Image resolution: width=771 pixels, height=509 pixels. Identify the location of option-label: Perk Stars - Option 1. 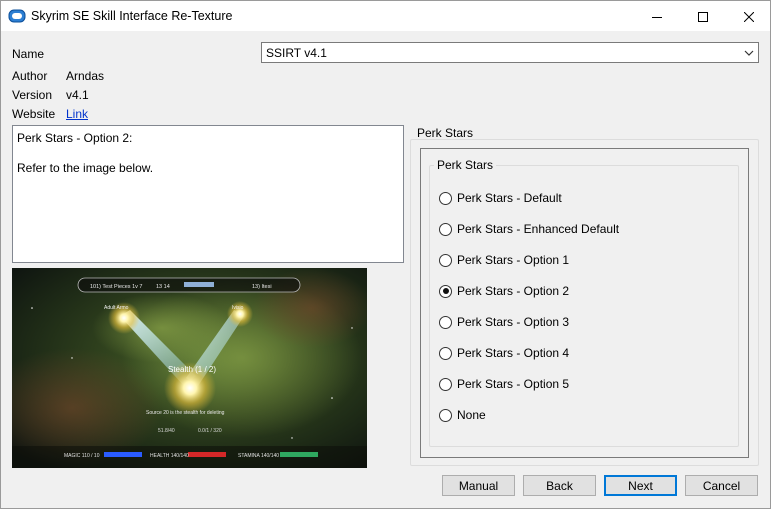
(513, 260).